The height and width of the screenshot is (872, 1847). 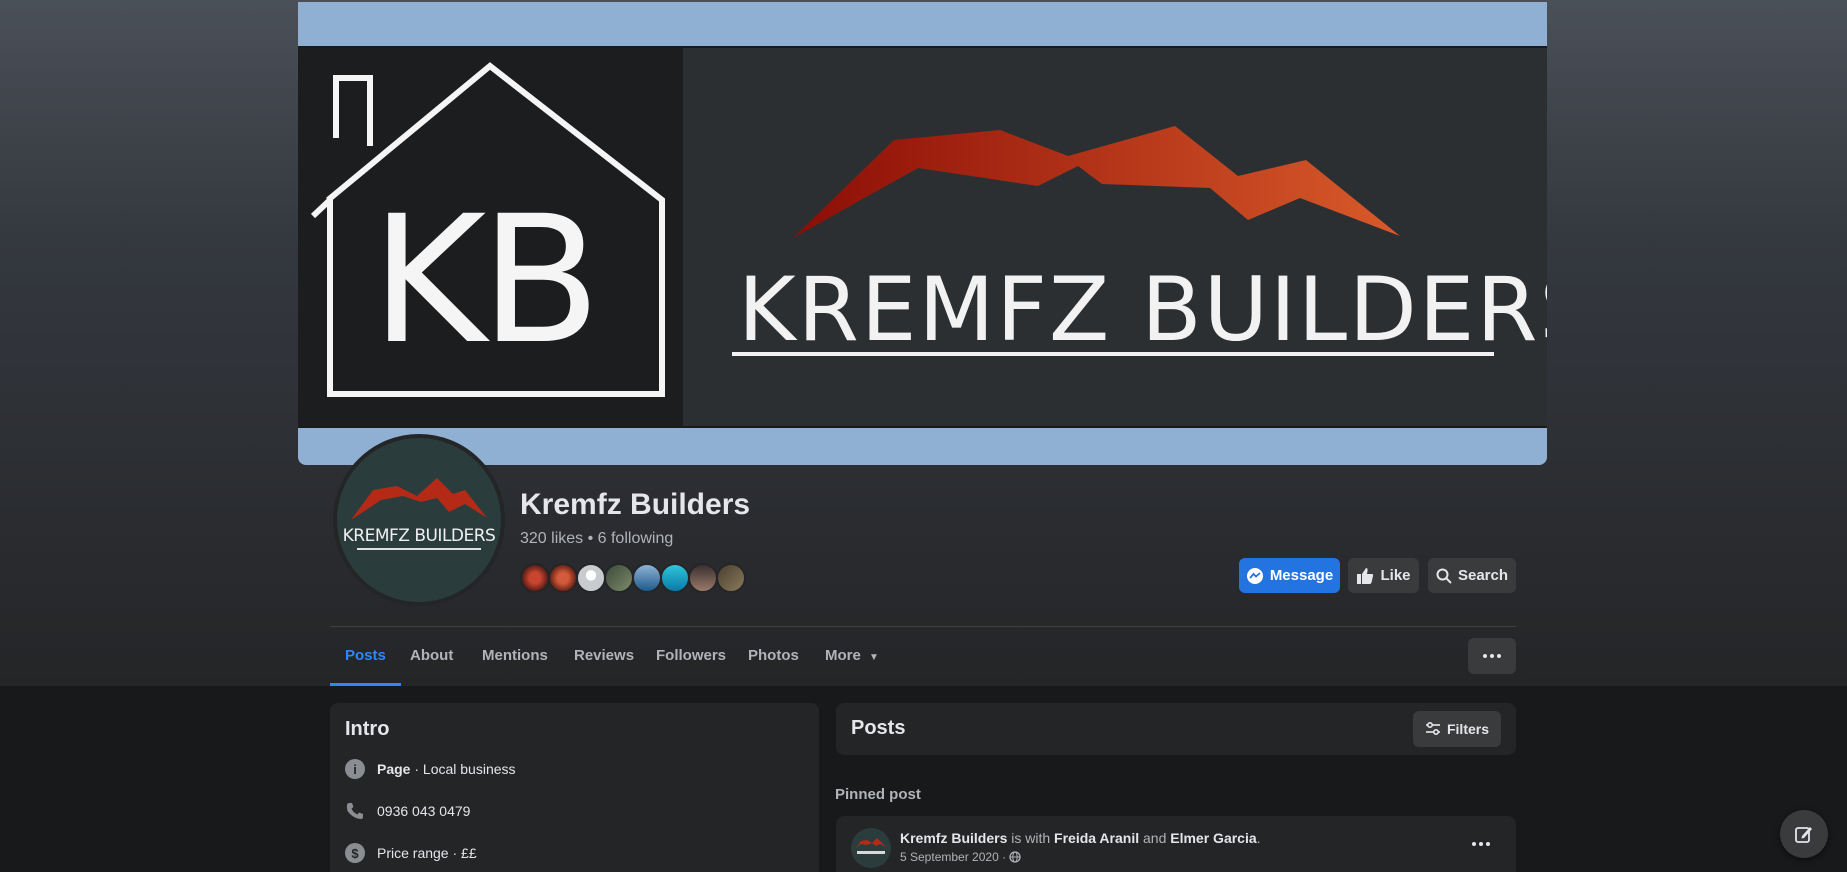 I want to click on dollar-icon: $, so click(x=355, y=853).